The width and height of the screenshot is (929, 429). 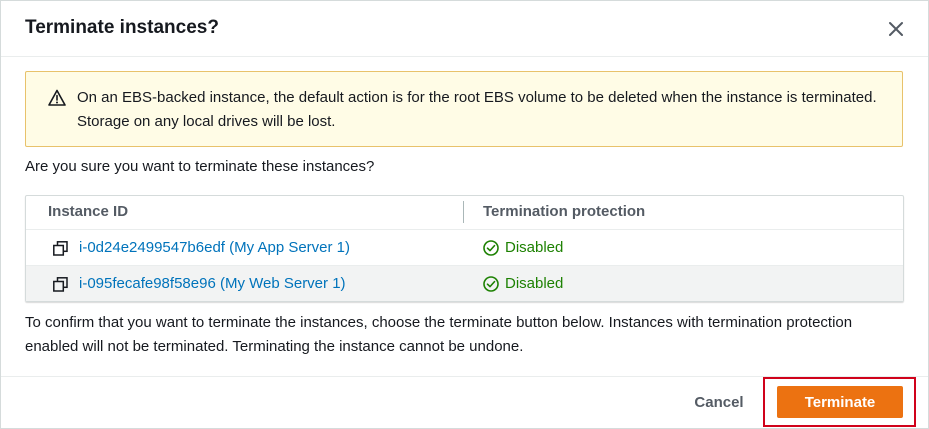 I want to click on column-divider, so click(x=463, y=212).